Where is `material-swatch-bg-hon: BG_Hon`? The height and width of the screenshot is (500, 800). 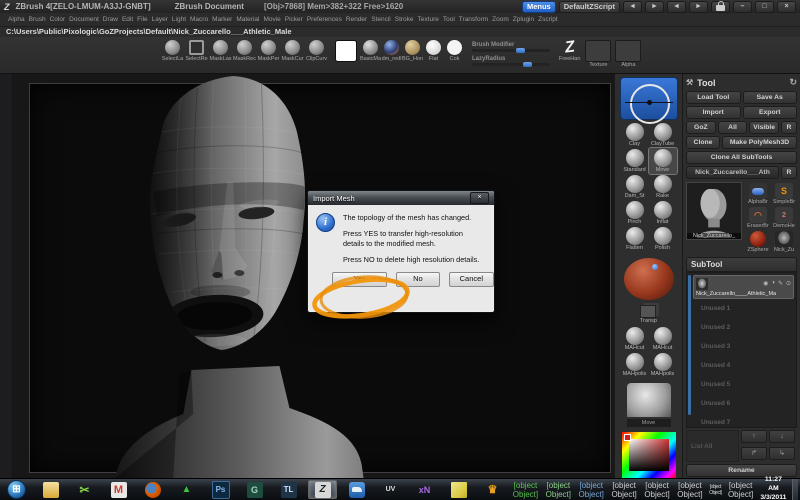
material-swatch-bg-hon: BG_Hon is located at coordinates (412, 51).